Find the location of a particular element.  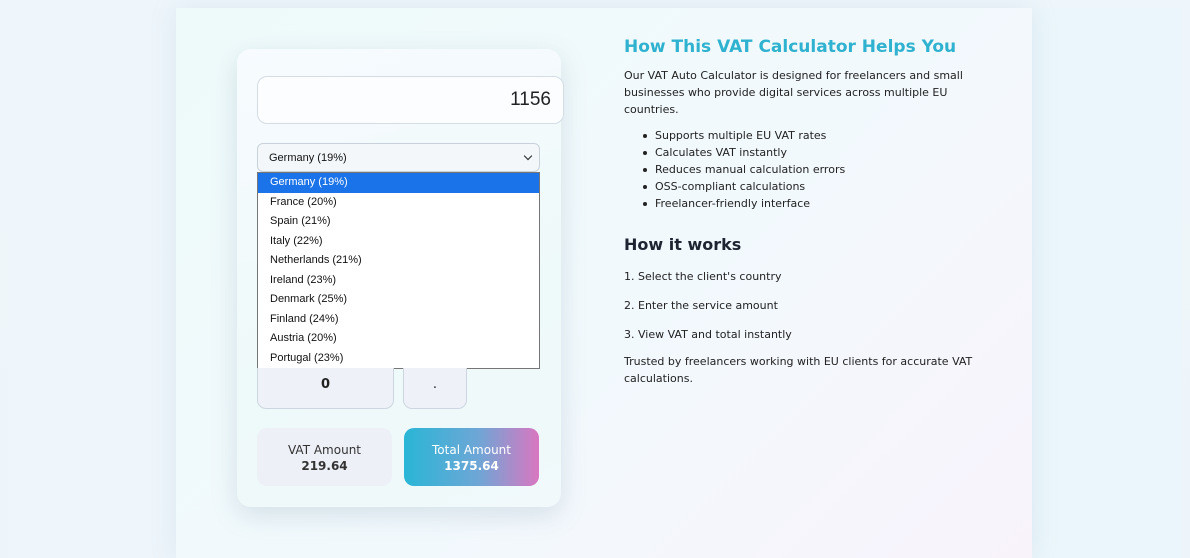

key-decimal-button: . is located at coordinates (435, 388).